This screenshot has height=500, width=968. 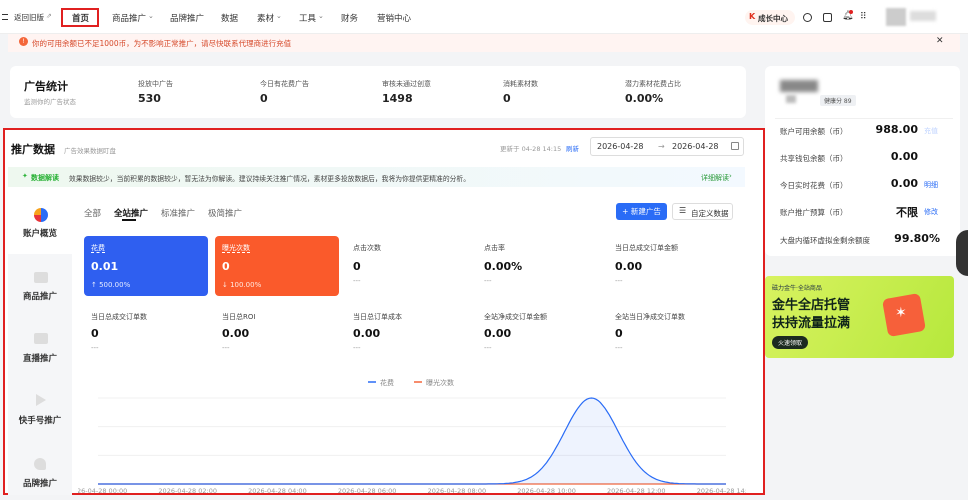 What do you see at coordinates (40, 420) in the screenshot?
I see `side-nav-kuaishou-account-promotion: 快手号推广` at bounding box center [40, 420].